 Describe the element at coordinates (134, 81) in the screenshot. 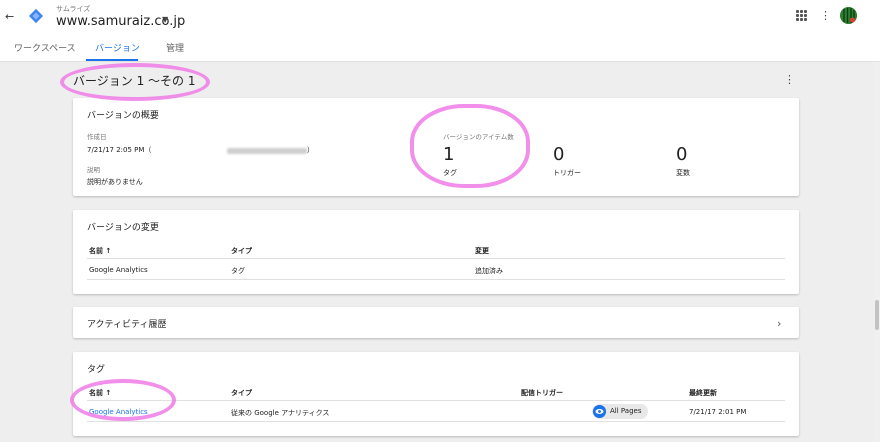

I see `page-title: バージョン 1 ～その 1` at that location.